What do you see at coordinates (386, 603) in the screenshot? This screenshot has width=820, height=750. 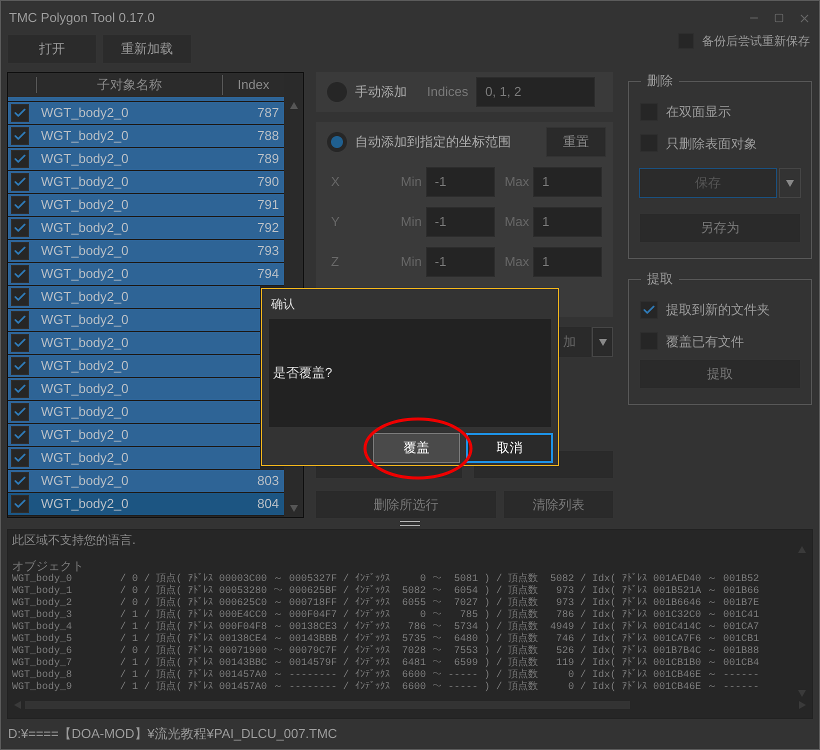 I see `log-line: WGT_body_2 / 0 / 頂点( ｱﾄﾞﾚｽ 000625C0 ～ 000718FF / ｲﾝﾃﾞｯｸｽ 6055 ～ 7027 ) / 頂点数 973 / Idx( ｱﾄﾞﾚｽ 001B6646 ～ 001B7E` at bounding box center [386, 603].